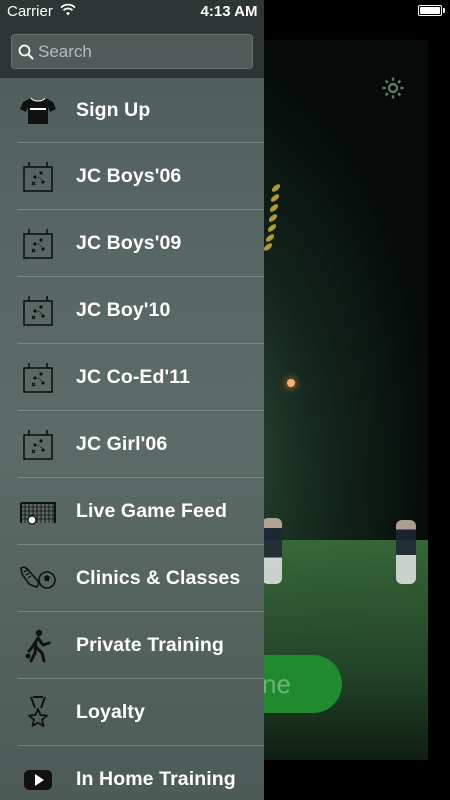 The height and width of the screenshot is (800, 450). I want to click on settings-gear-icon, so click(393, 88).